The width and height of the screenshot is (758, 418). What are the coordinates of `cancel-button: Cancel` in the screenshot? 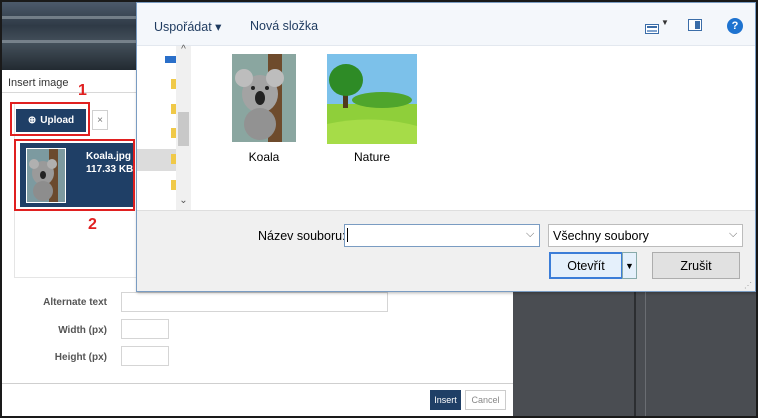 It's located at (485, 400).